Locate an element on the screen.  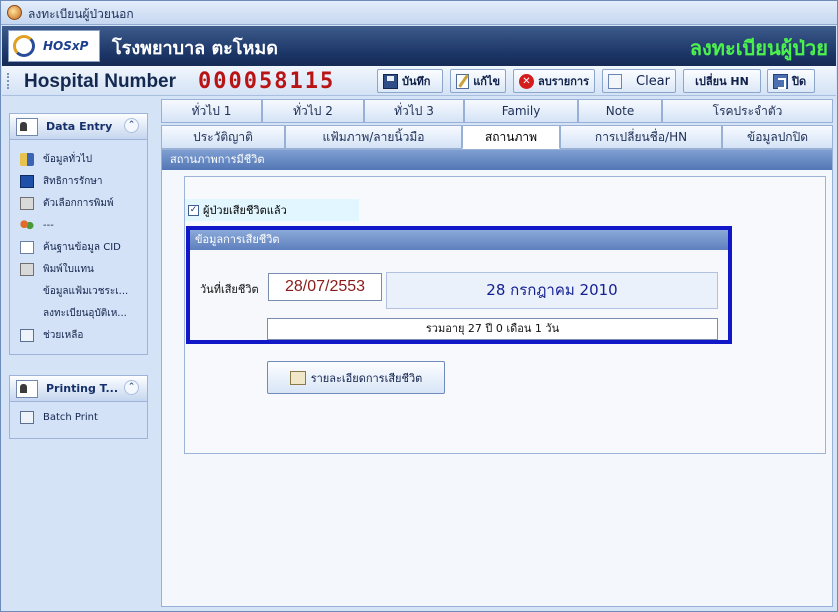
death-details-button: รายละเอียดการเสียชีวิต is located at coordinates (356, 377).